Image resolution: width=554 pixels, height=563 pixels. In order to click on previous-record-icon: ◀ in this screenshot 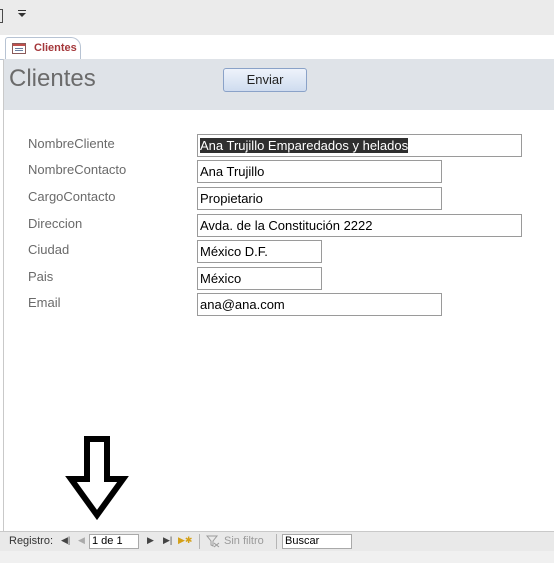, I will do `click(81, 540)`.